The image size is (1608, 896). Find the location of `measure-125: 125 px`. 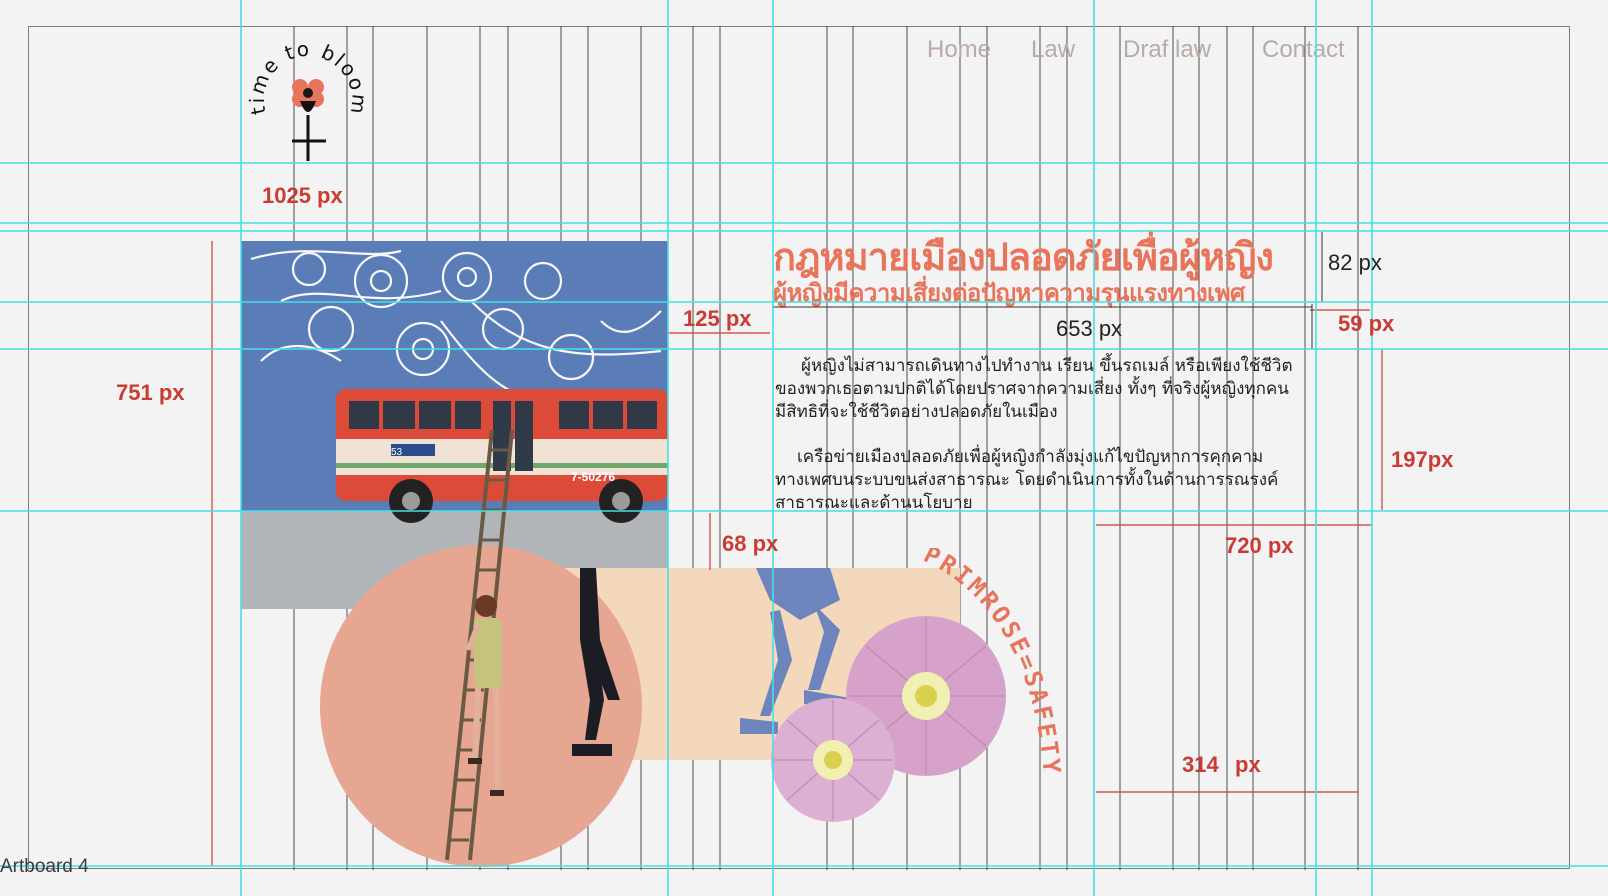

measure-125: 125 px is located at coordinates (717, 318).